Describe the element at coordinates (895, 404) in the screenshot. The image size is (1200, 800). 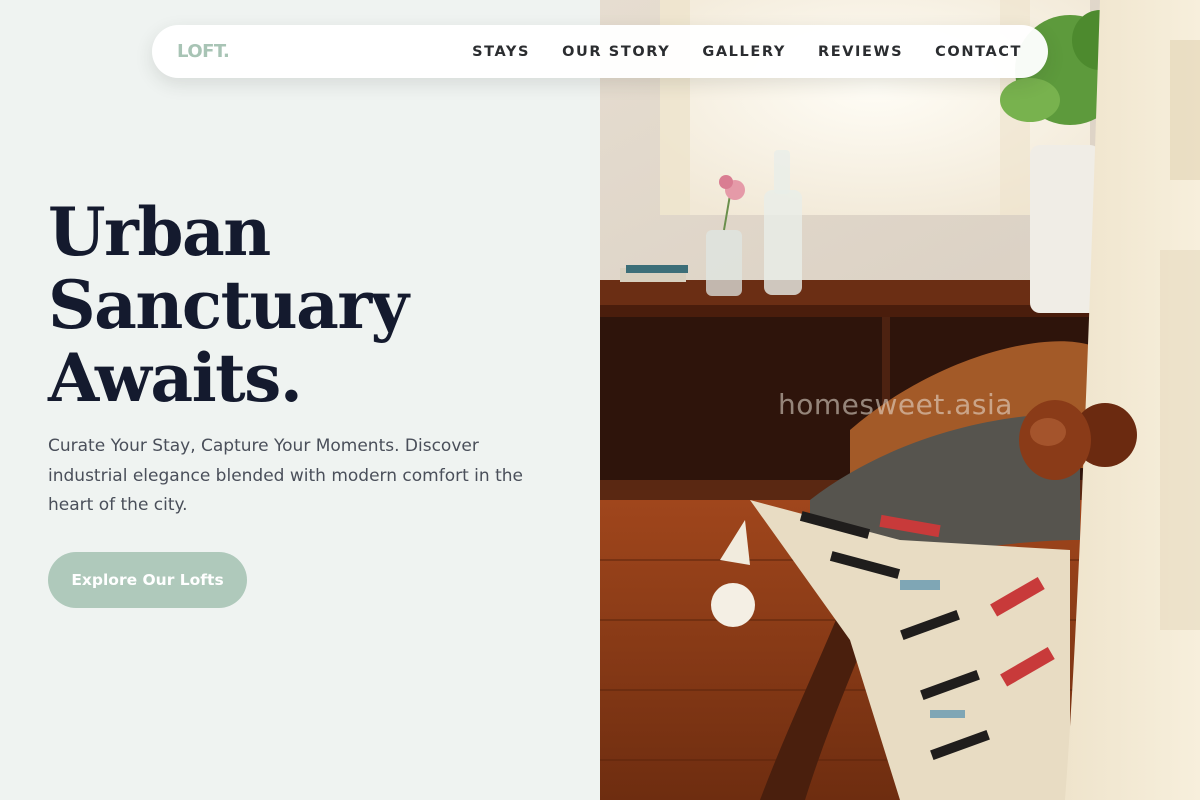
I see `watermark-text: homesweet.asia` at that location.